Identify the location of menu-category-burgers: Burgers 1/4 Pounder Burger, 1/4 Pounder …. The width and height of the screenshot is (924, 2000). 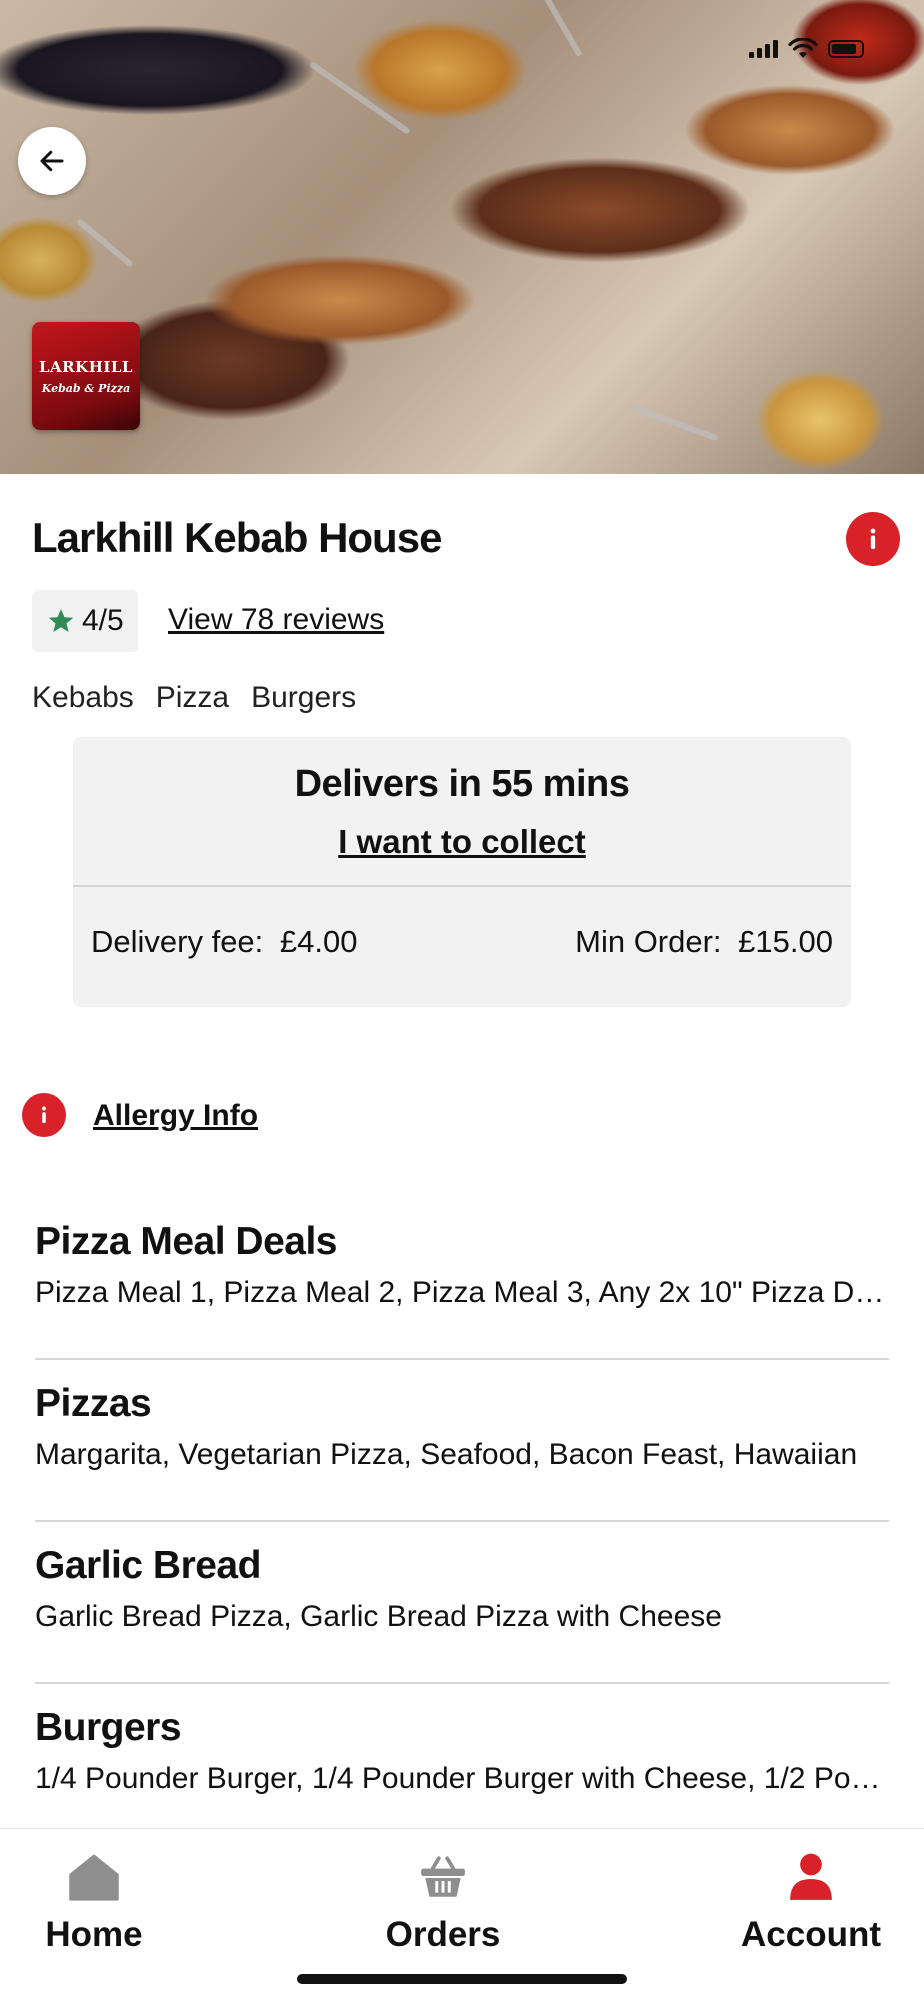
(462, 1776).